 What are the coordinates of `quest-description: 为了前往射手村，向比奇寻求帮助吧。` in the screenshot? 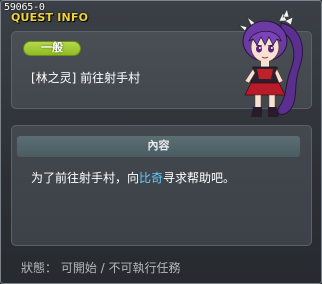 It's located at (133, 177).